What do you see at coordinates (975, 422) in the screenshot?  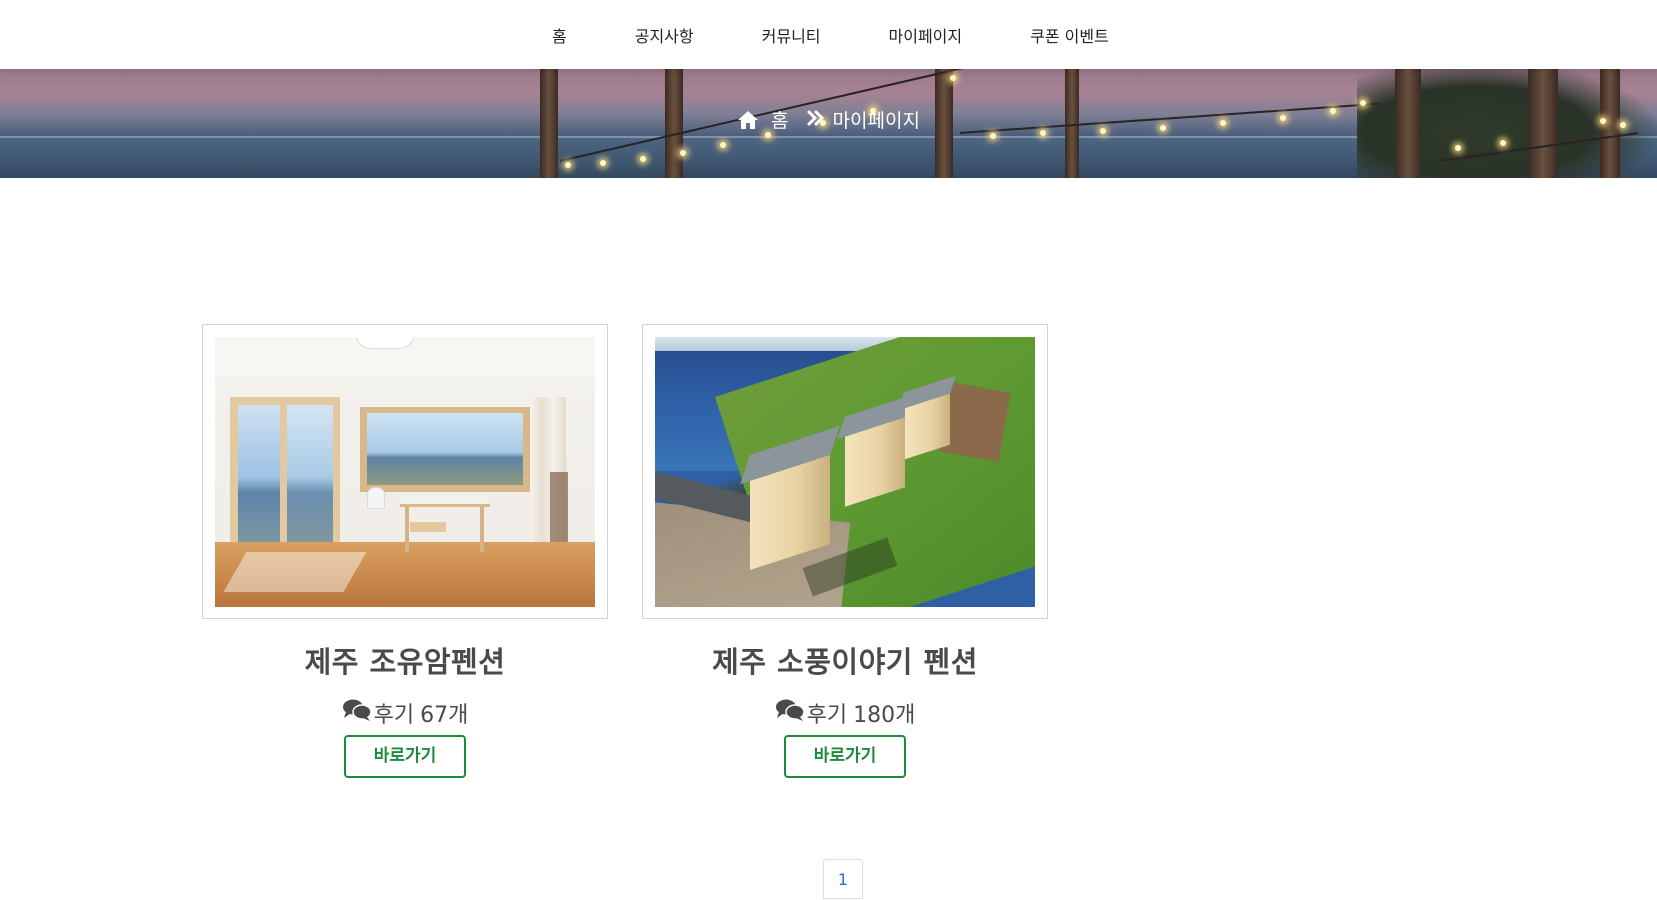 I see `dirt-field` at bounding box center [975, 422].